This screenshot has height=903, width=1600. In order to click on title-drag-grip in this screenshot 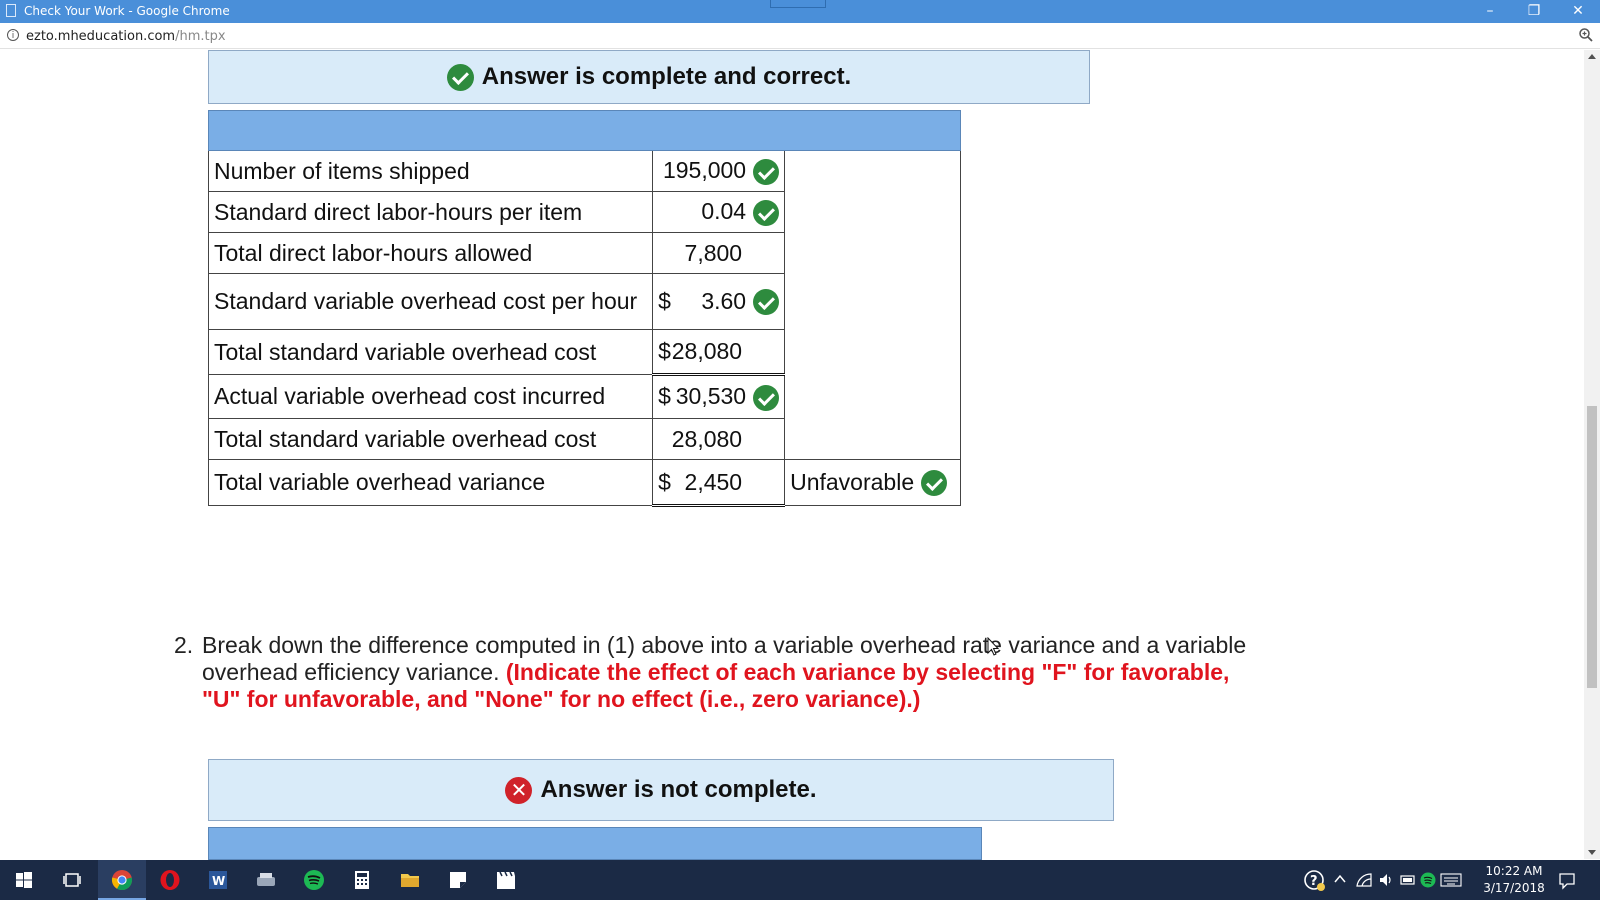, I will do `click(798, 4)`.